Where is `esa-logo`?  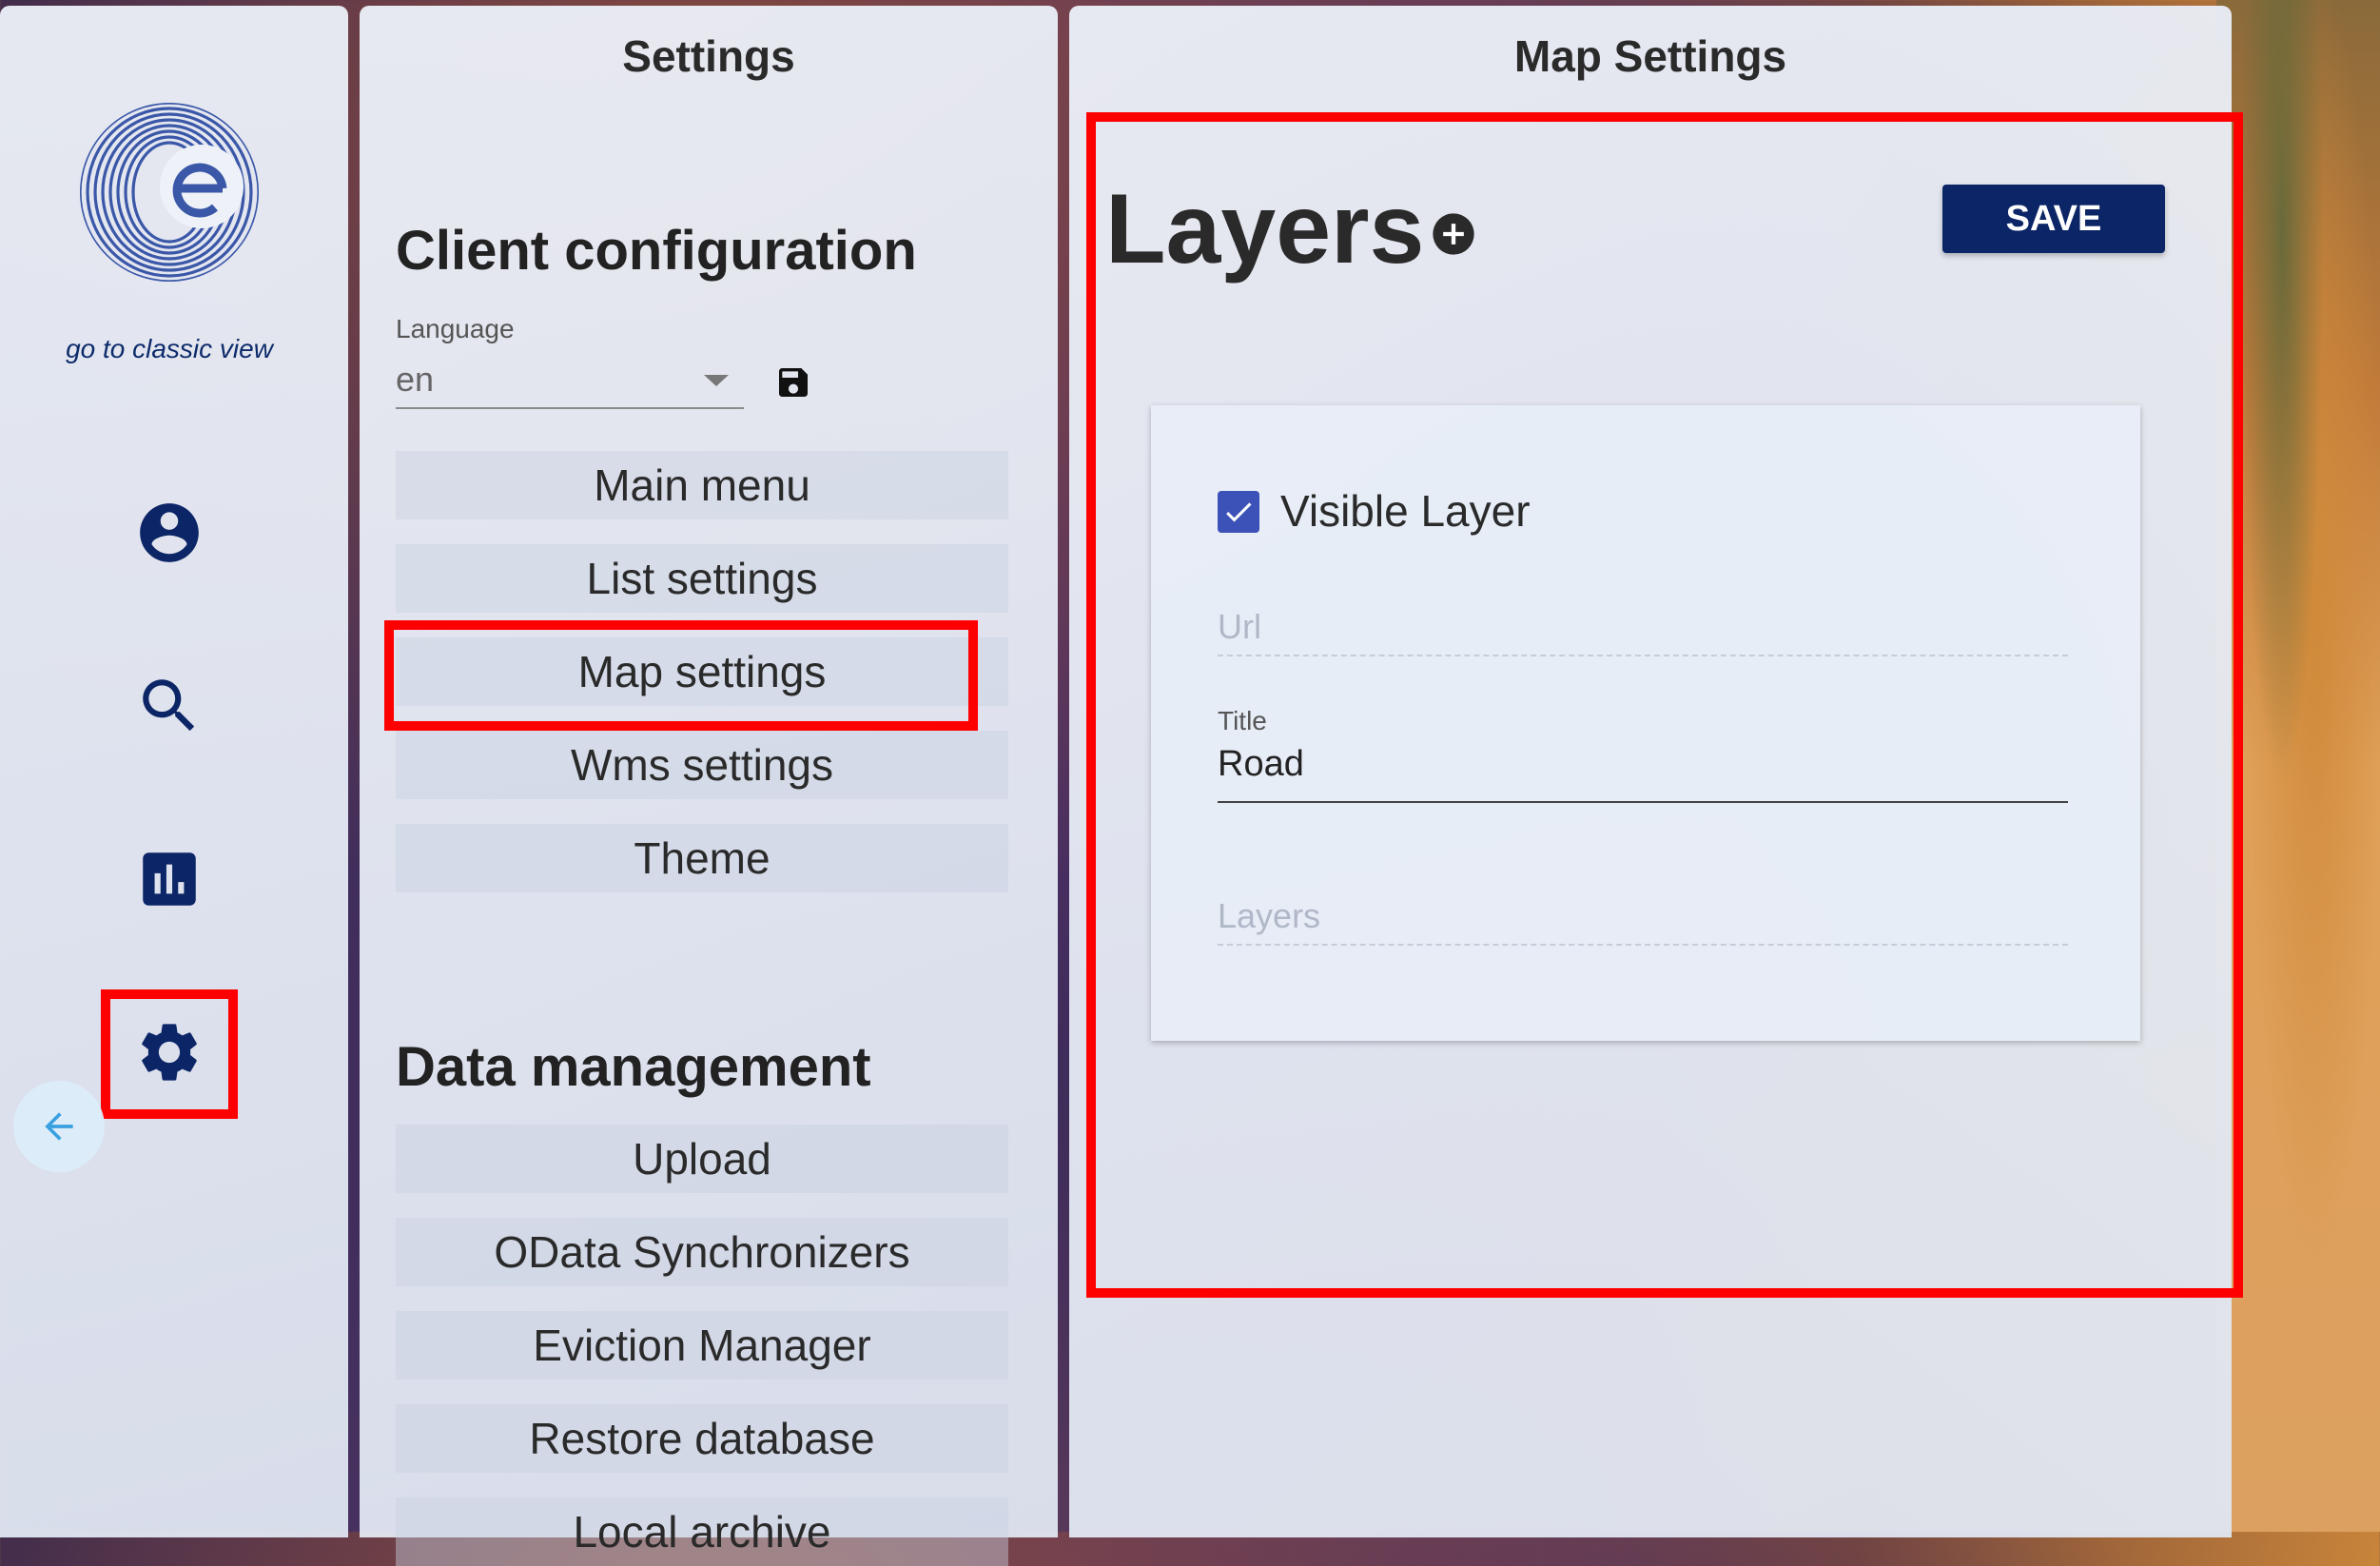
esa-logo is located at coordinates (169, 192).